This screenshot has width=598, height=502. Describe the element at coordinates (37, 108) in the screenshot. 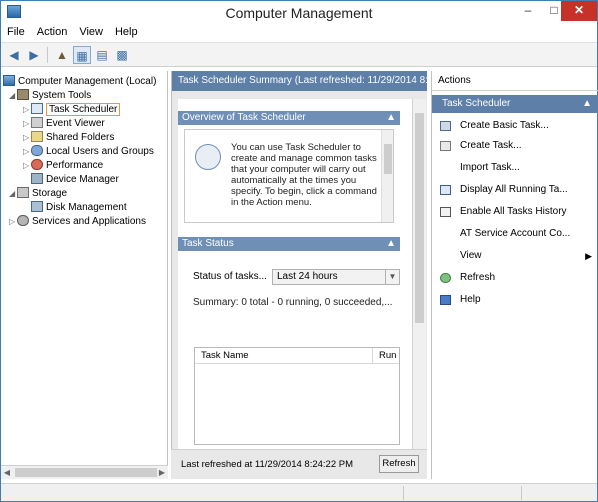

I see `task-scheduler-icon` at that location.